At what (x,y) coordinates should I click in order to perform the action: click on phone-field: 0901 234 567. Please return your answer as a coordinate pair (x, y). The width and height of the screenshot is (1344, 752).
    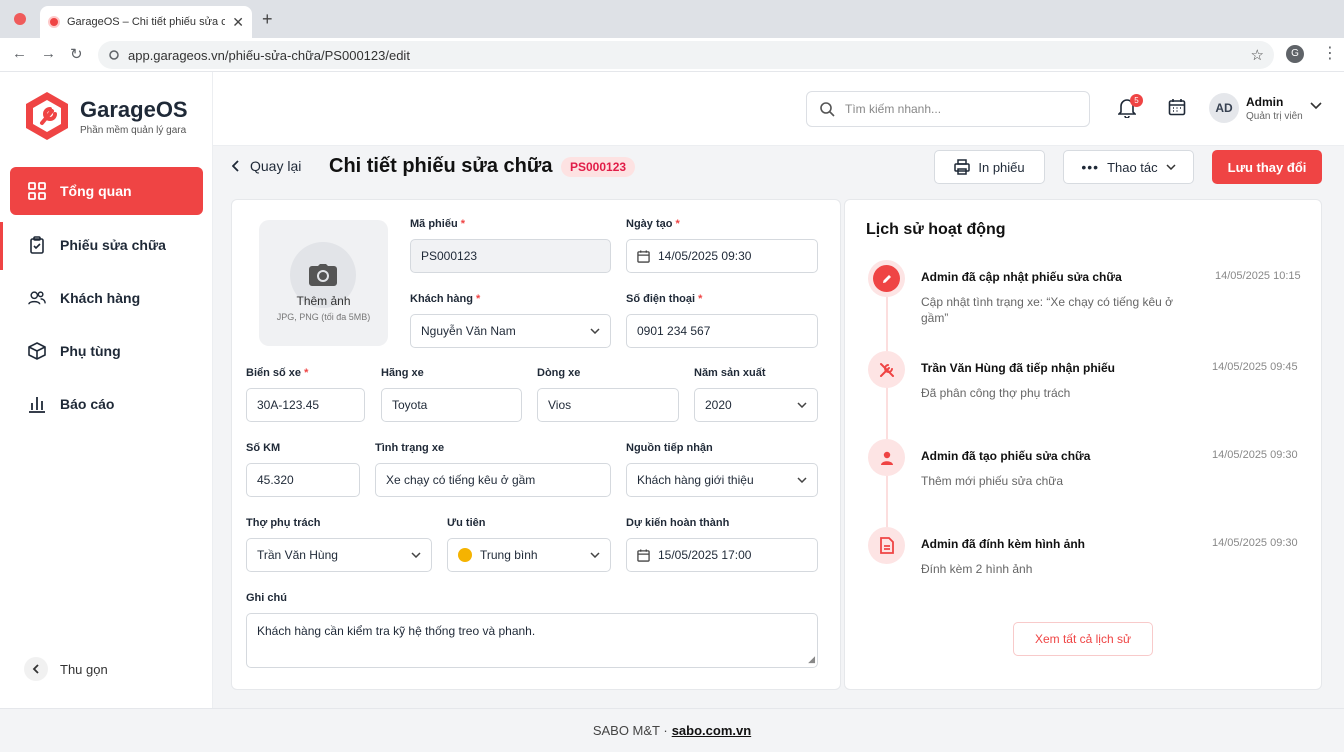
    Looking at the image, I should click on (722, 331).